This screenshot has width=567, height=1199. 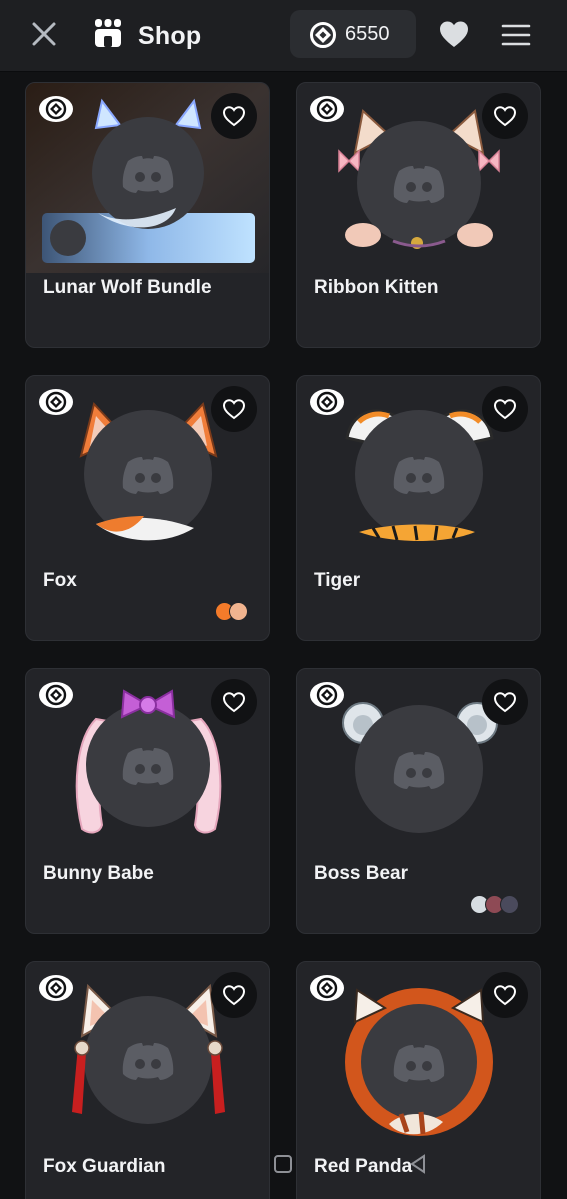 I want to click on orb-balance-count: 6550, so click(x=367, y=34).